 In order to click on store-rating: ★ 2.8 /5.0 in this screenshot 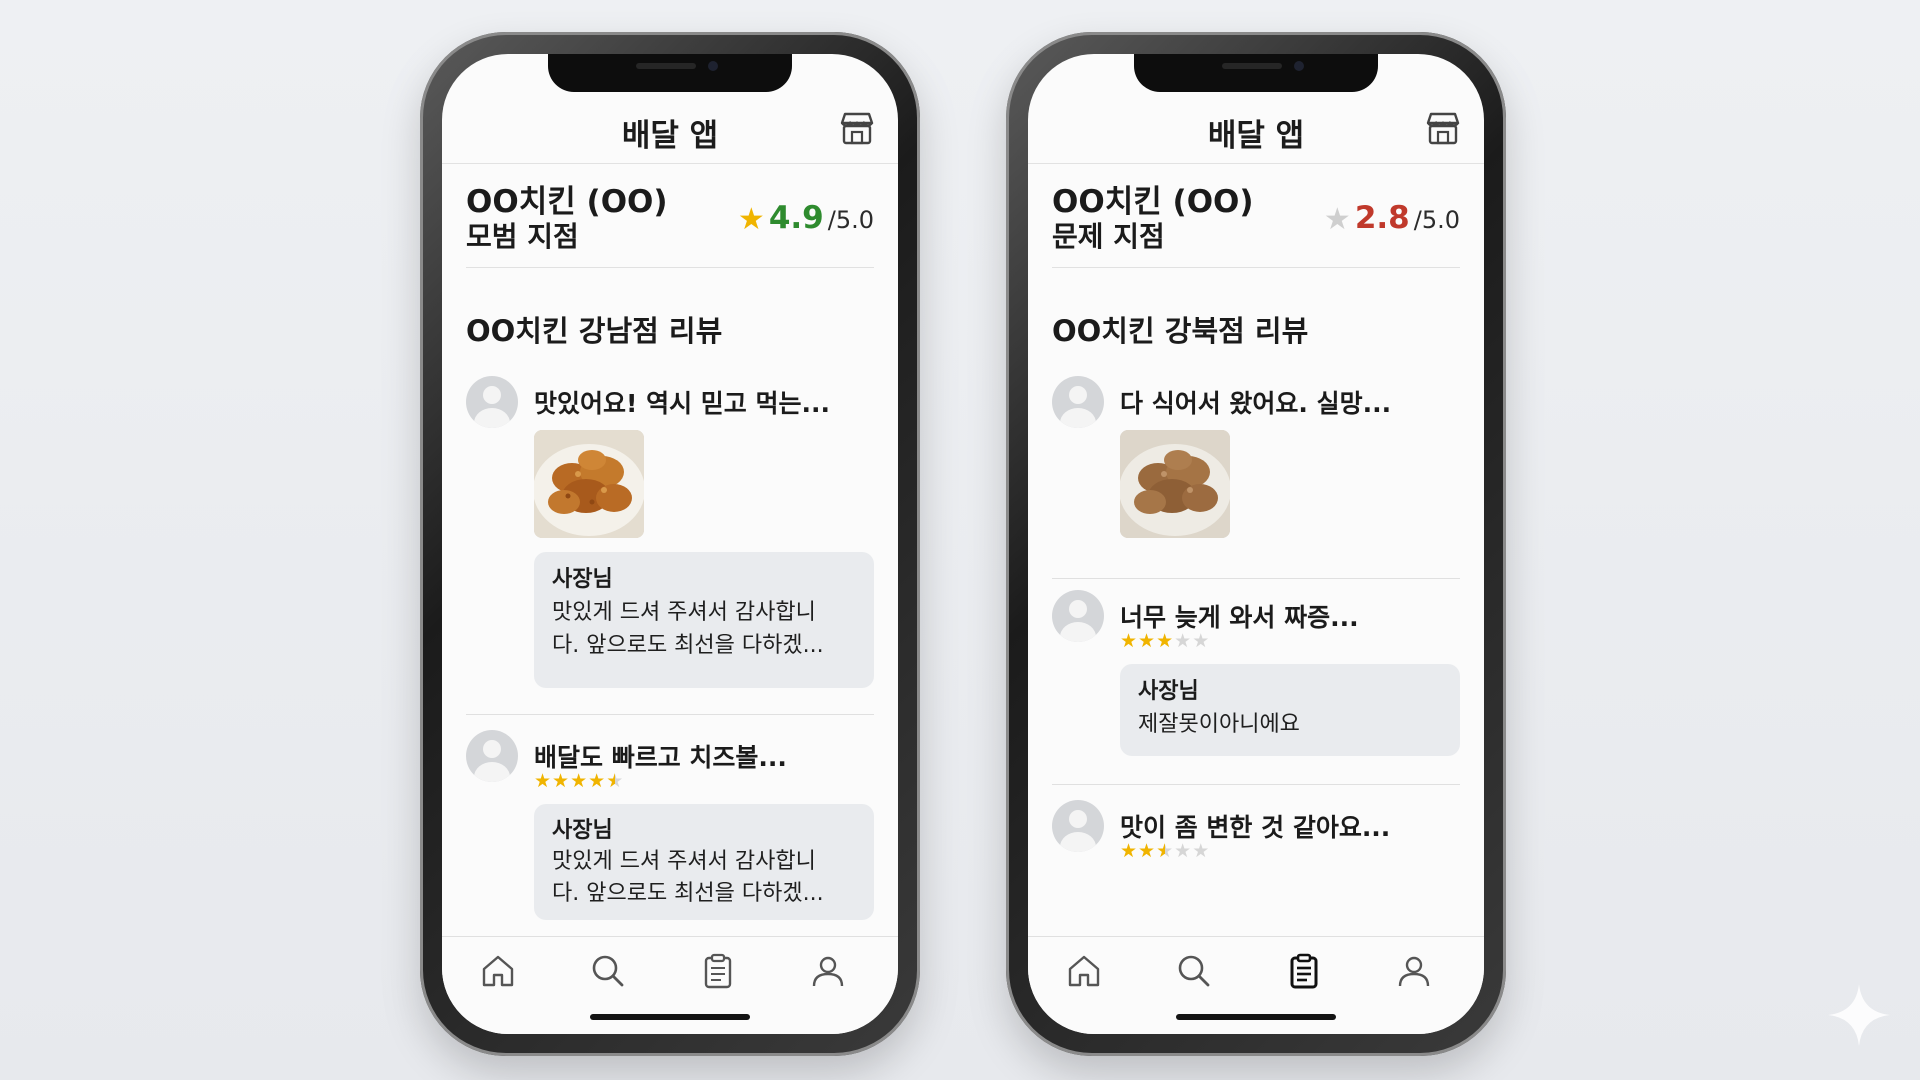, I will do `click(1391, 218)`.